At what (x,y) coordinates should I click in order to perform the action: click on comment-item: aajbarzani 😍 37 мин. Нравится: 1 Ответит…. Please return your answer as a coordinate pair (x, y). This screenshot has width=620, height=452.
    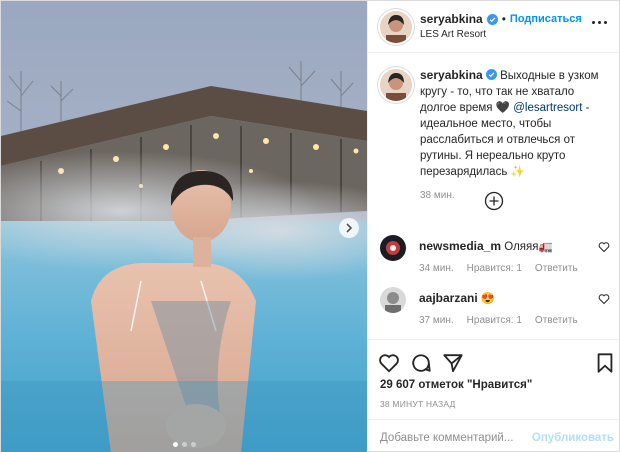
    Looking at the image, I should click on (496, 307).